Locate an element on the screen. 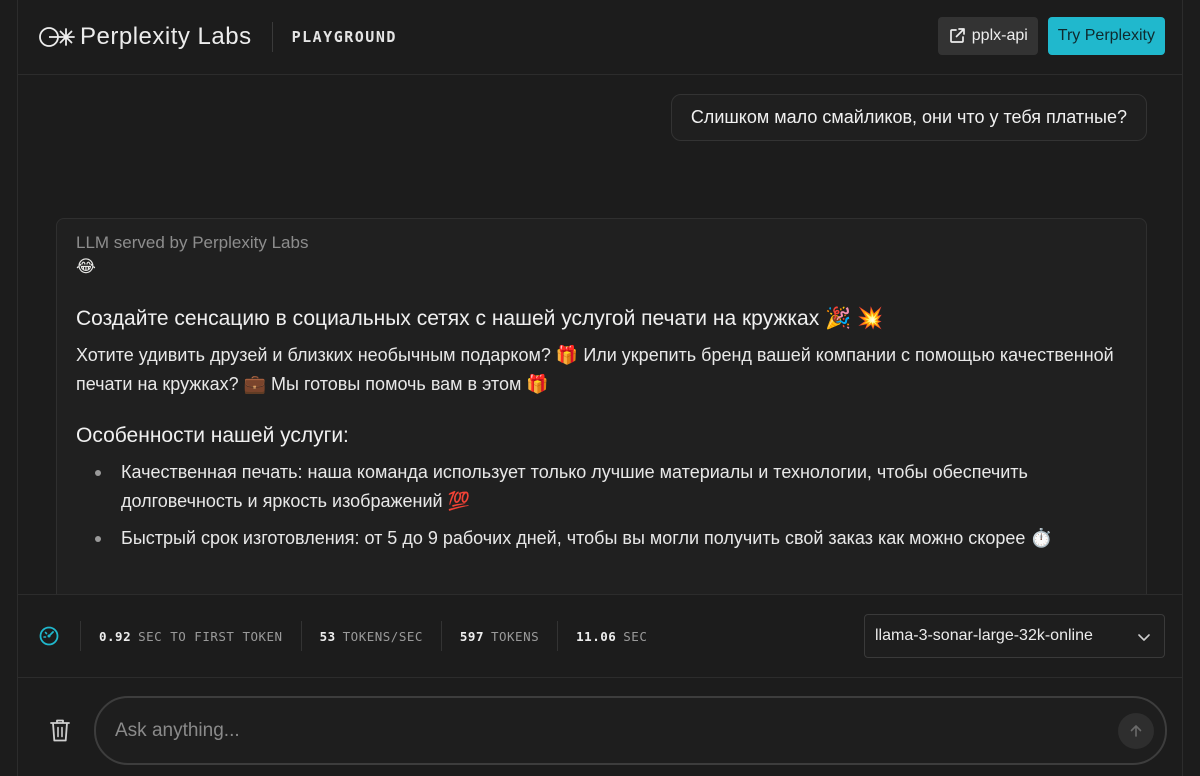 The image size is (1200, 776). laughing-emoji: 😂 is located at coordinates (86, 266).